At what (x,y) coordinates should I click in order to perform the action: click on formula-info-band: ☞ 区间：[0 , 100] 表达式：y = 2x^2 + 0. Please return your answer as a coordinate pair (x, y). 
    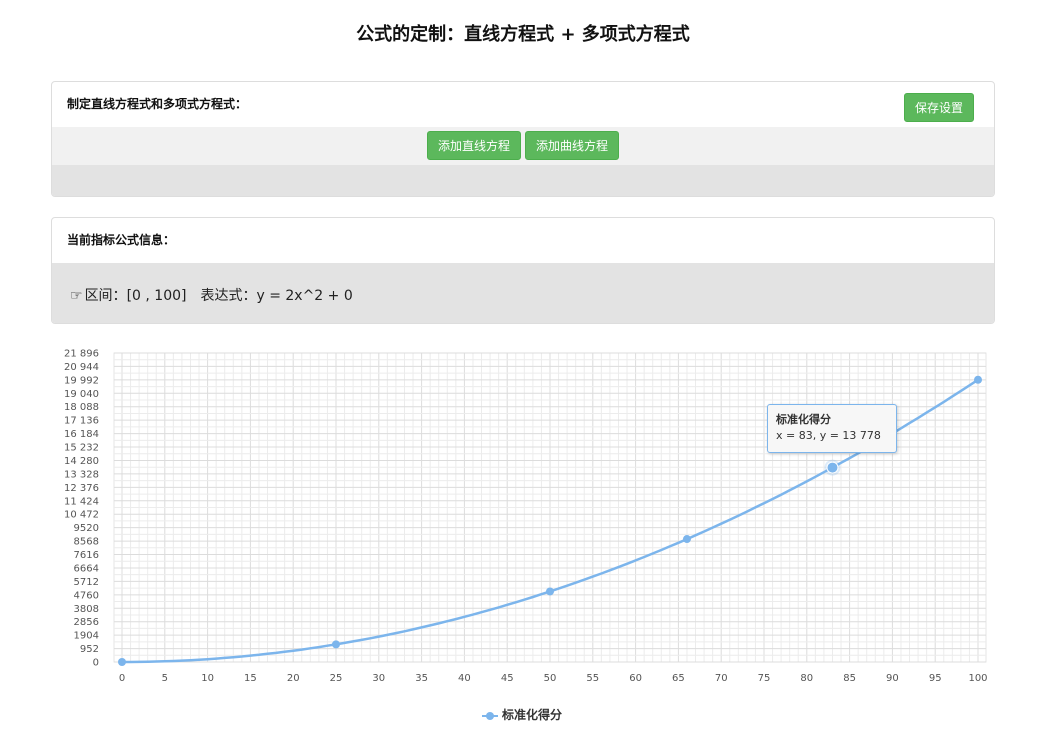
    Looking at the image, I should click on (523, 293).